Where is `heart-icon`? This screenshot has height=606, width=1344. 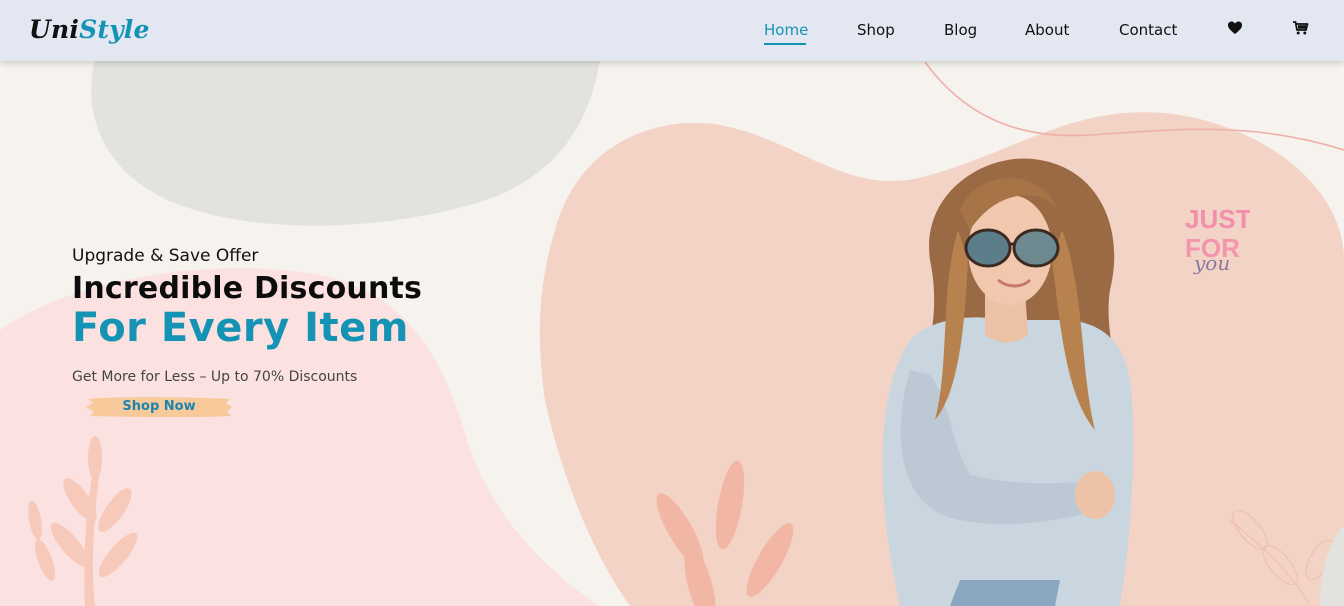 heart-icon is located at coordinates (1236, 29).